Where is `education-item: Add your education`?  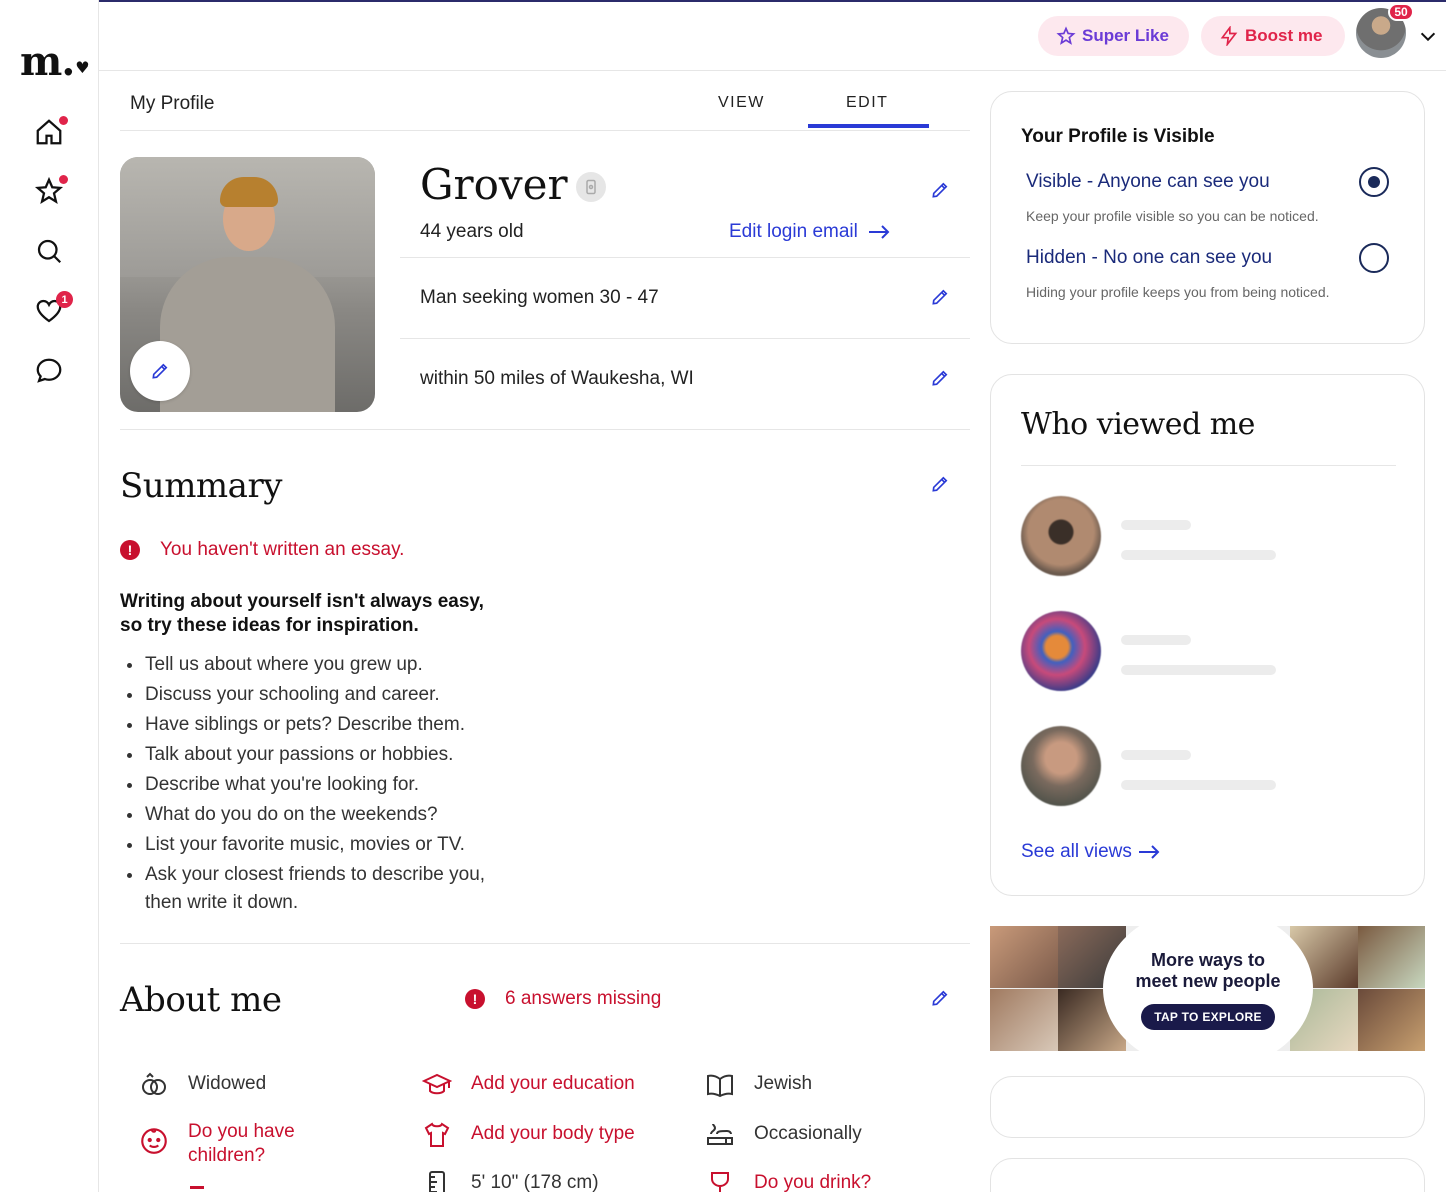 education-item: Add your education is located at coordinates (528, 1087).